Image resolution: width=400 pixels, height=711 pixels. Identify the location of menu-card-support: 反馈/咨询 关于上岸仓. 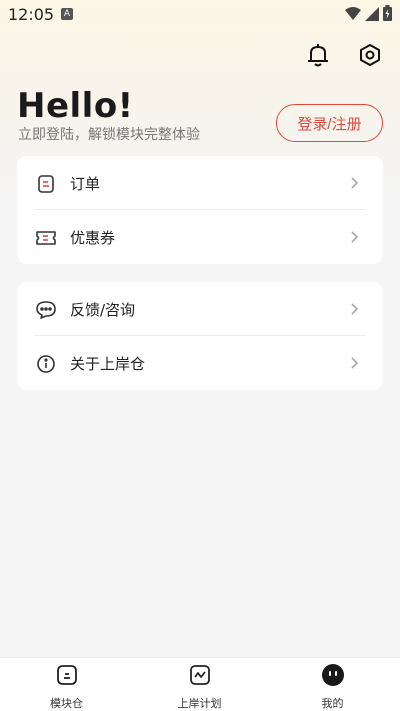
(200, 336).